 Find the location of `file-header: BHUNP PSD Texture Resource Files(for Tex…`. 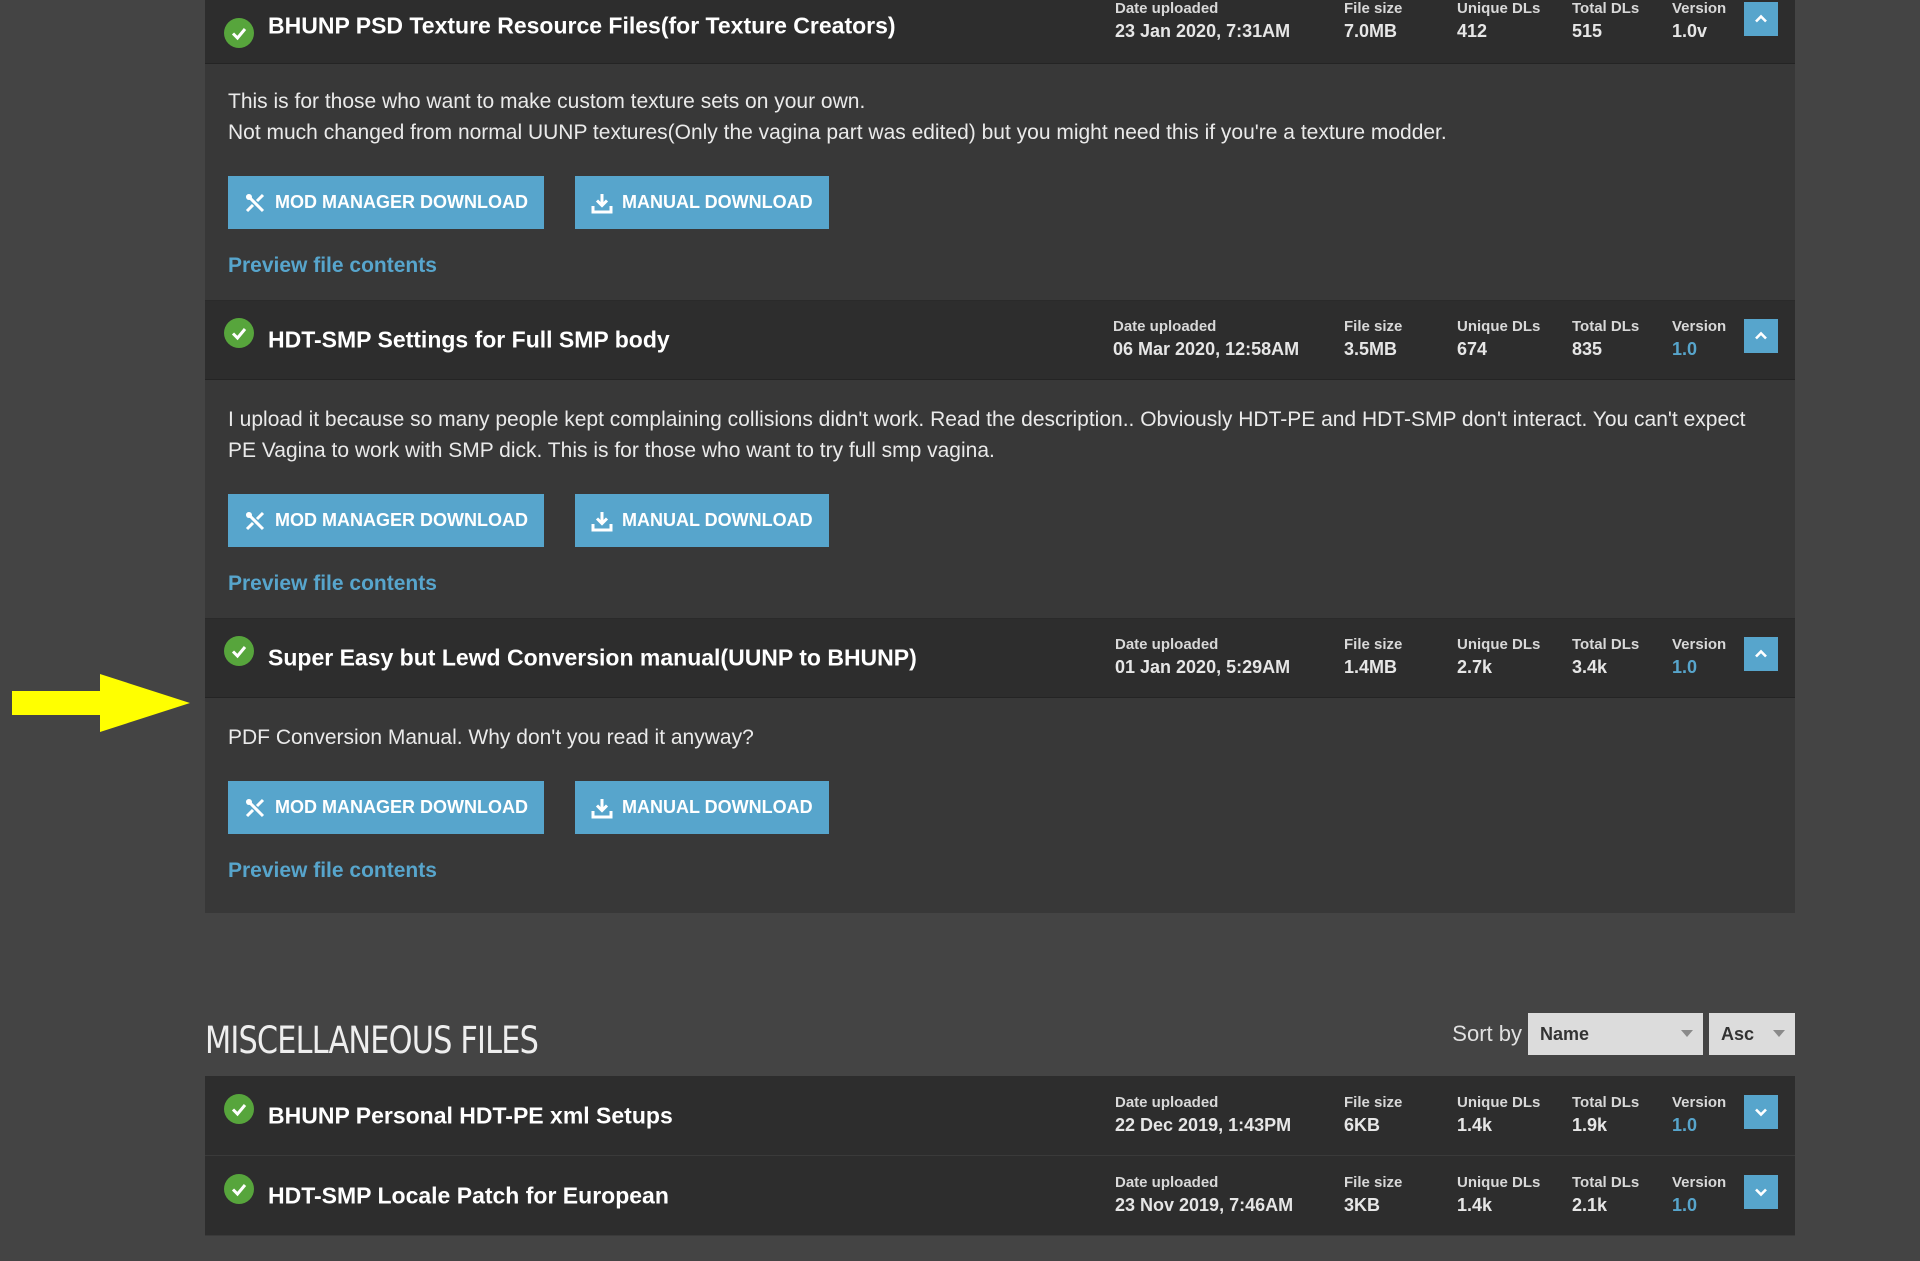

file-header: BHUNP PSD Texture Resource Files(for Tex… is located at coordinates (1000, 32).